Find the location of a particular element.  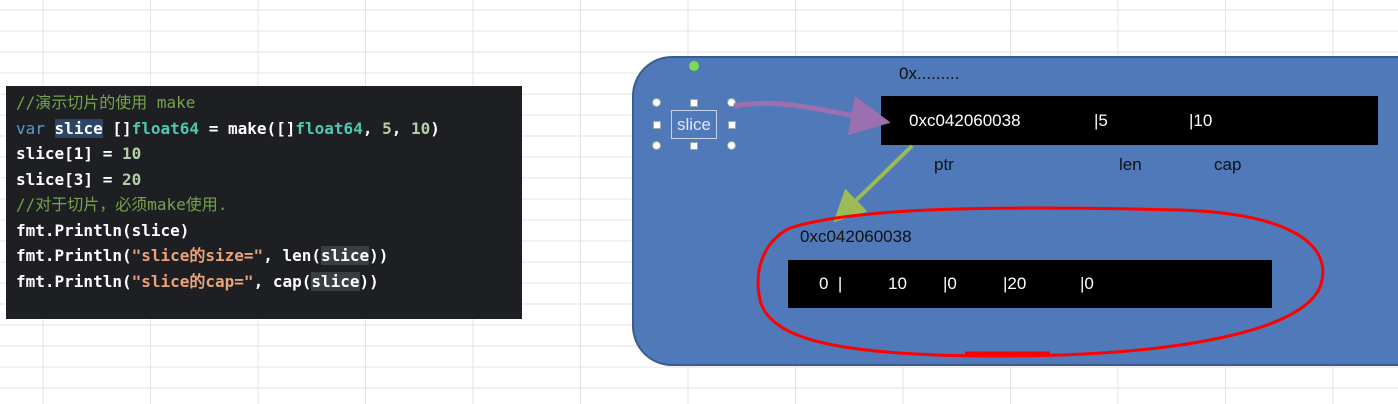

array-address: 0xc042060038 is located at coordinates (856, 236).